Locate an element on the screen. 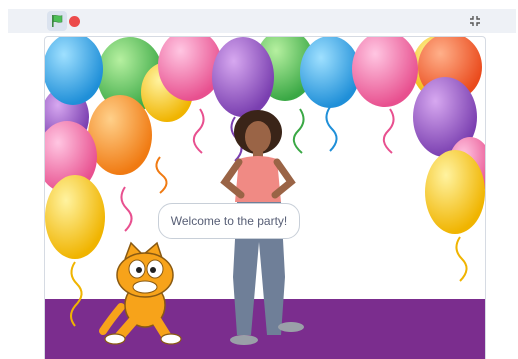  stop-button is located at coordinates (74, 21).